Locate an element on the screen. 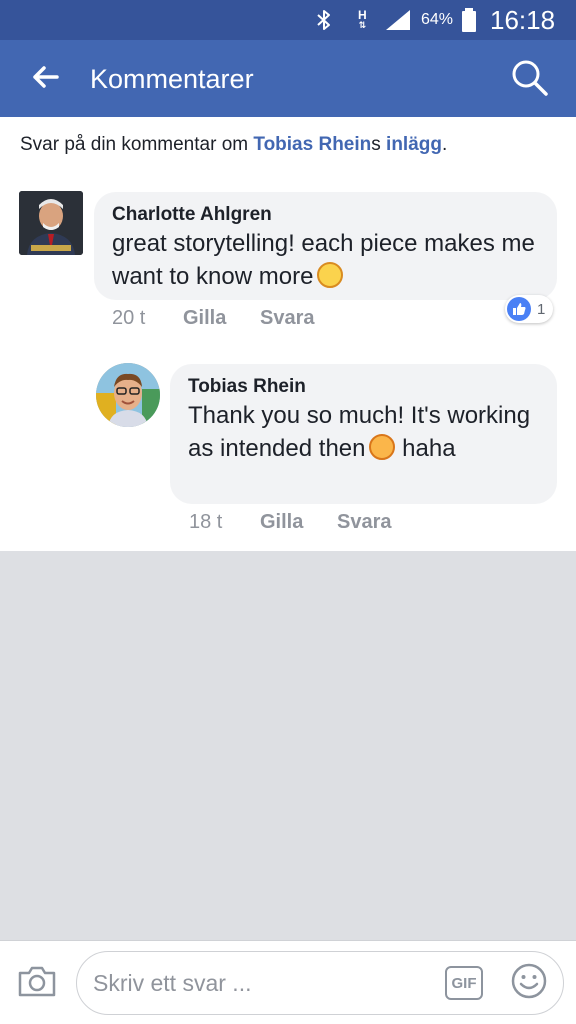  back-button is located at coordinates (45, 79).